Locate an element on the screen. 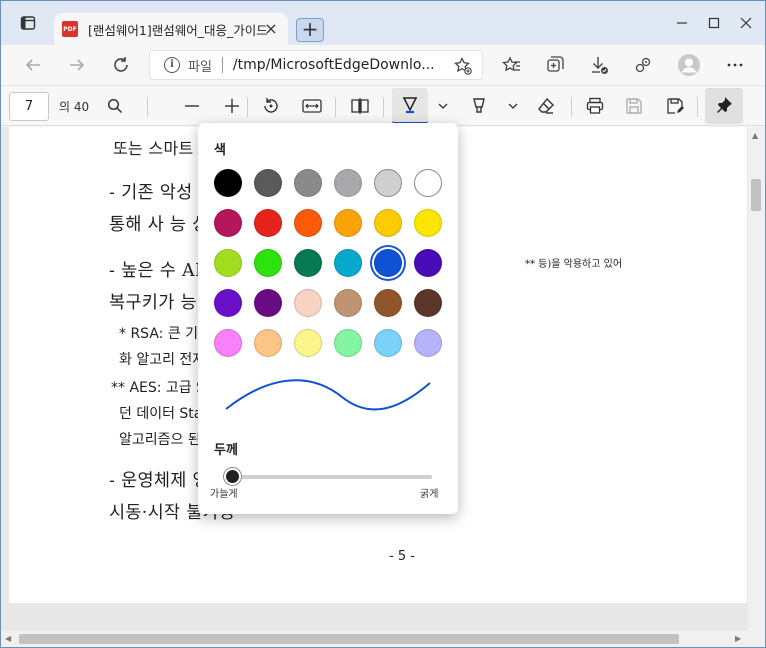  page-number-input: 7 is located at coordinates (29, 106).